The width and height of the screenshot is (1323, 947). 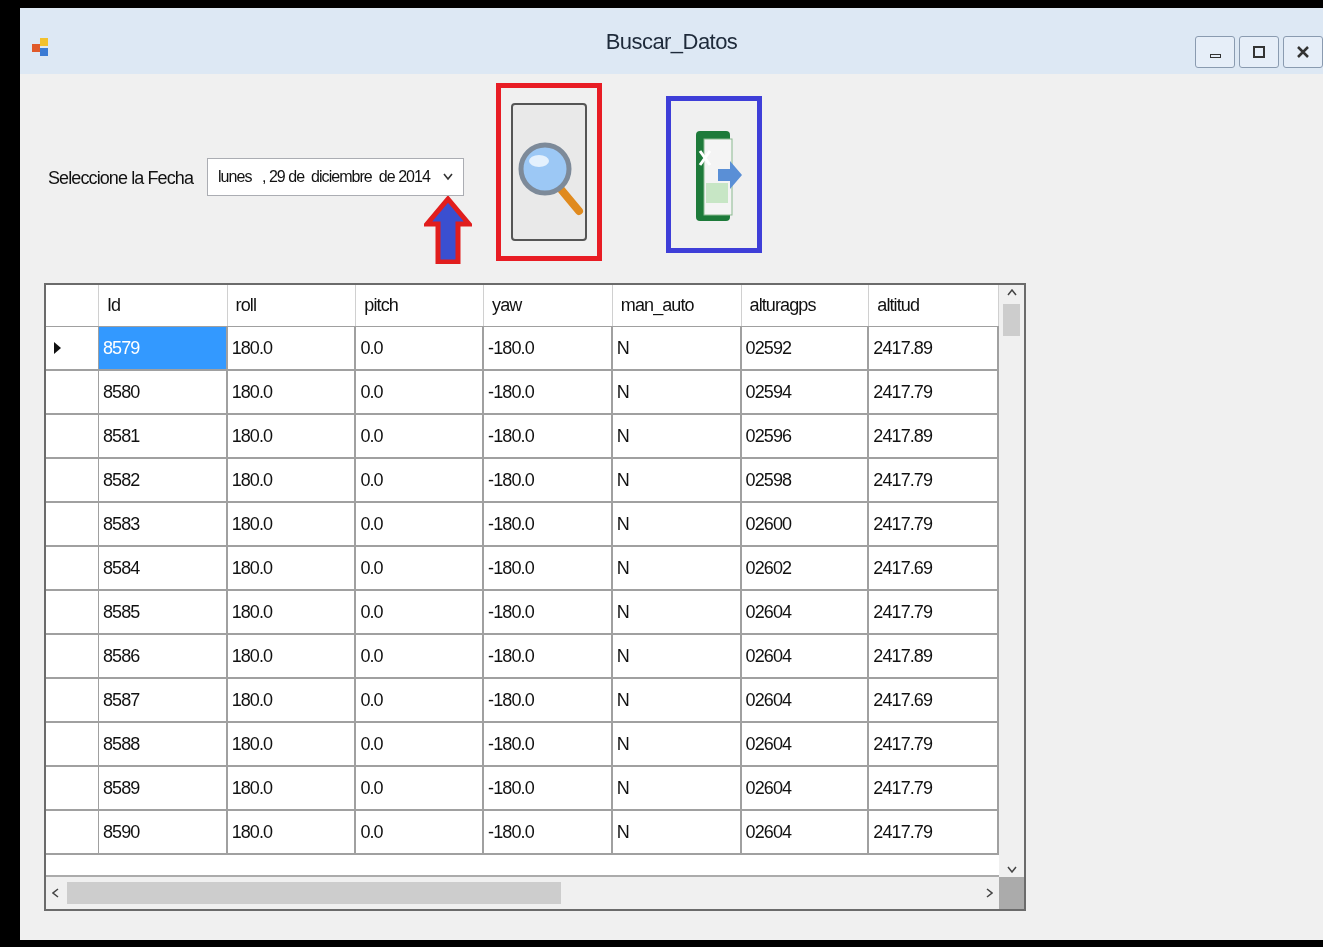 I want to click on search-button, so click(x=549, y=172).